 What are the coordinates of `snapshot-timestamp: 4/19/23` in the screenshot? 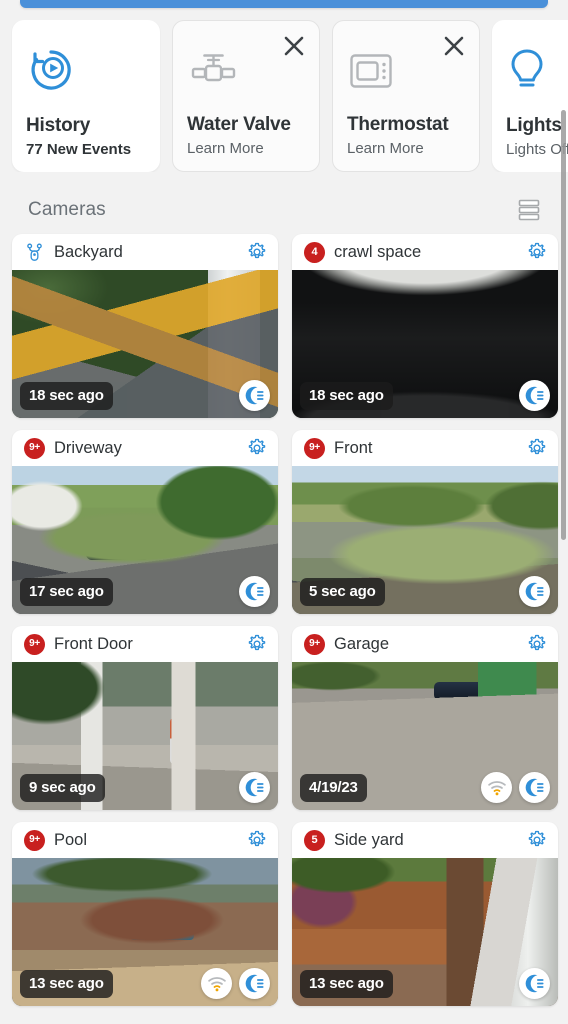 It's located at (333, 788).